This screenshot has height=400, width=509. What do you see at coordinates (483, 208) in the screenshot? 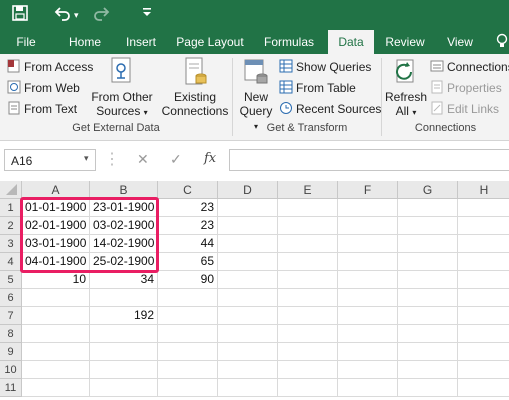
I see `cell-h1` at bounding box center [483, 208].